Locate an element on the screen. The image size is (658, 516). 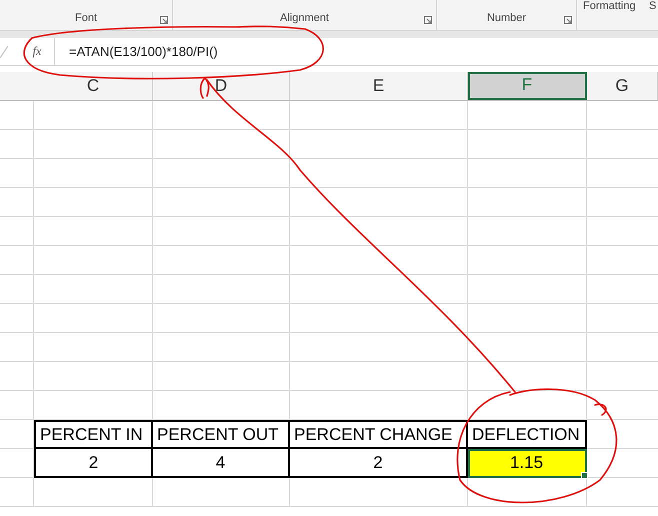
ribbon-group-label: S is located at coordinates (652, 6).